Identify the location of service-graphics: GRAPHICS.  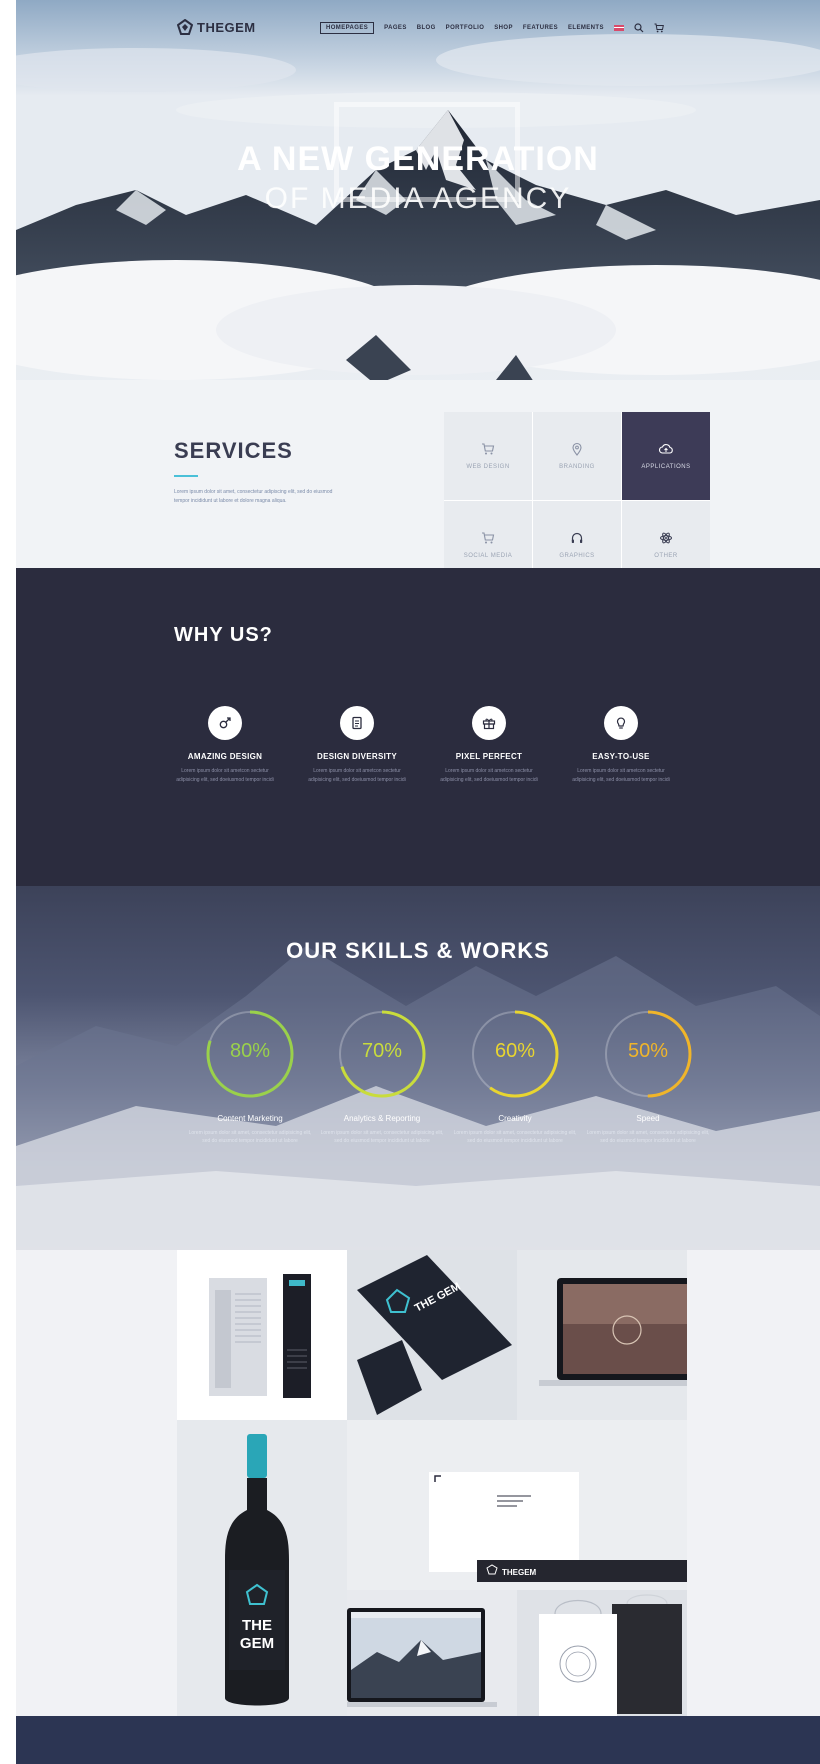
(577, 535).